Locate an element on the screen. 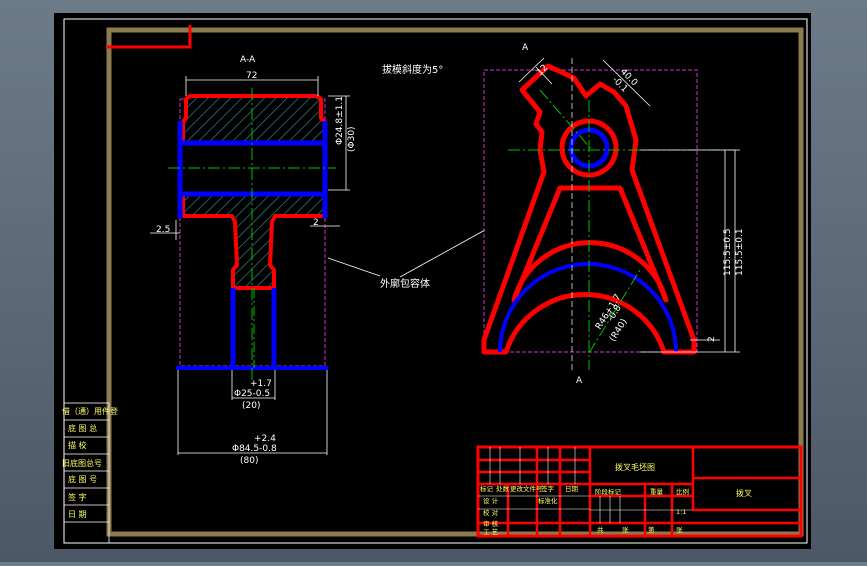 The image size is (867, 566). weight-label: 重量 is located at coordinates (657, 492).